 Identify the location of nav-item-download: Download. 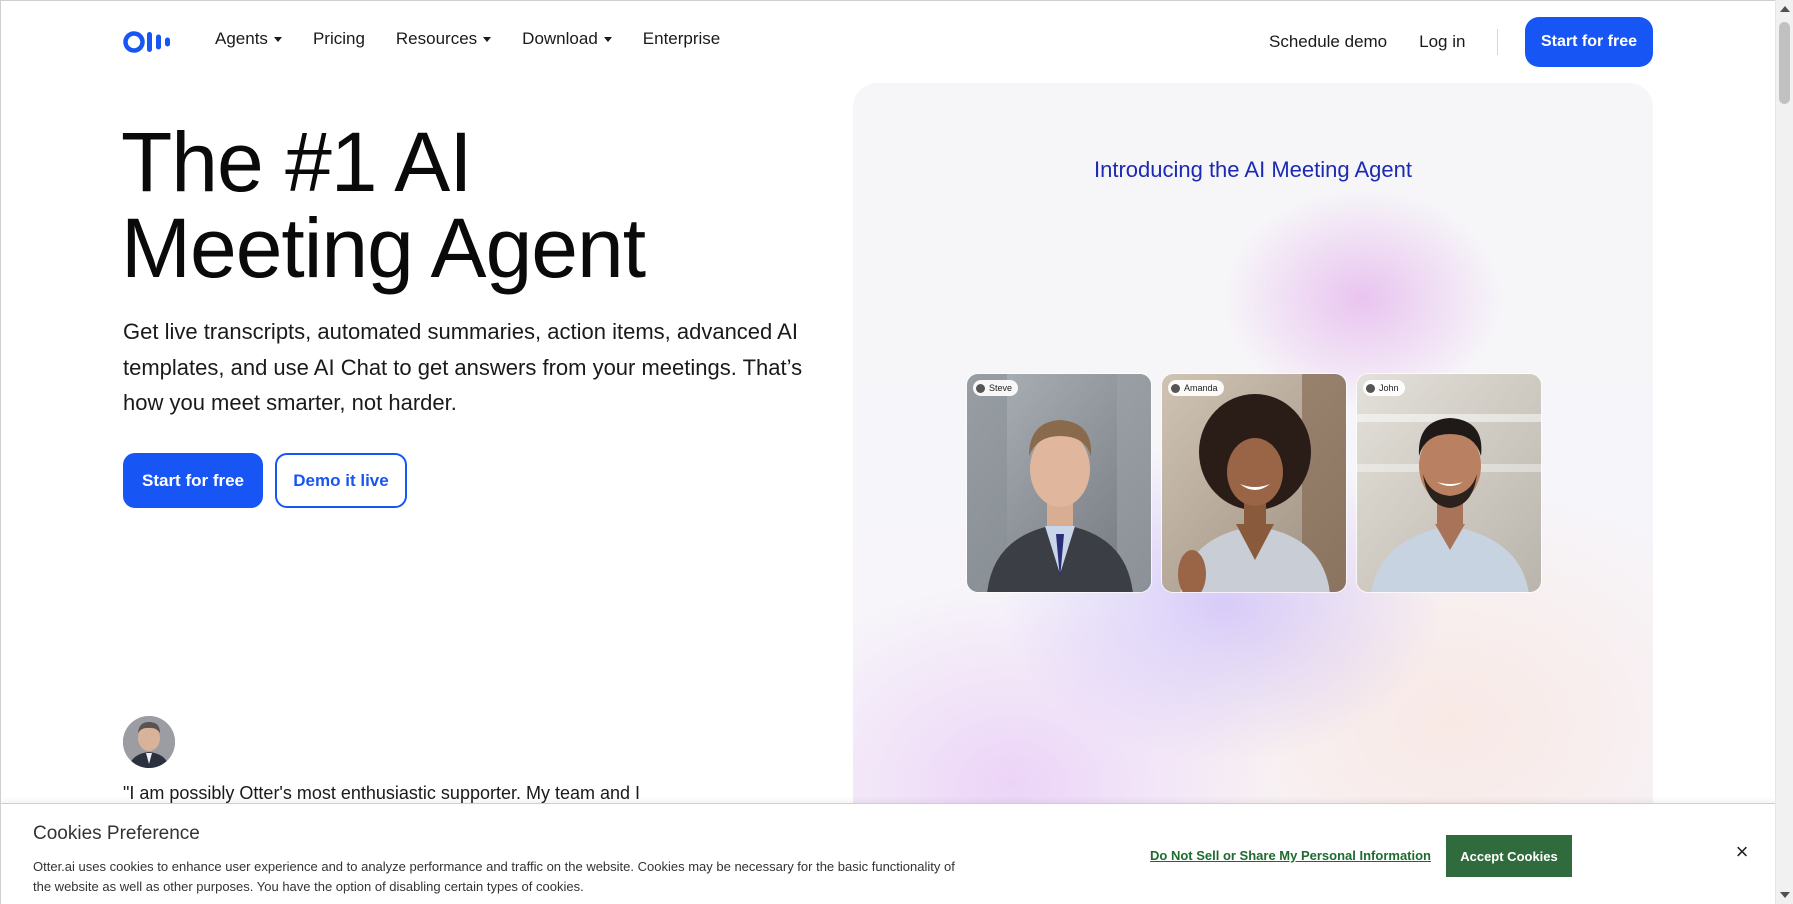
(567, 39).